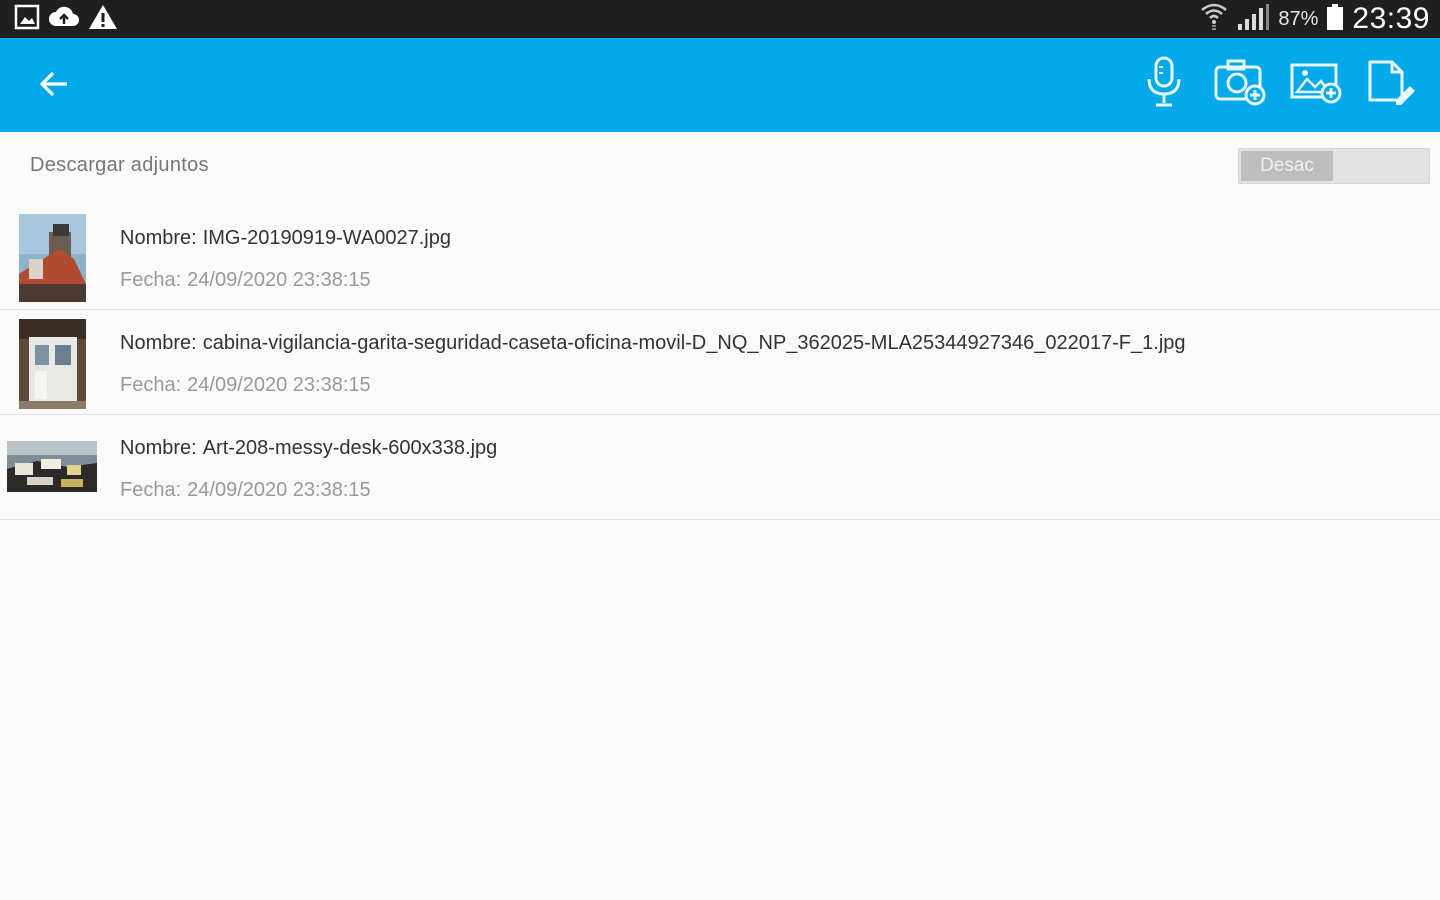 This screenshot has height=900, width=1440. I want to click on download-attachments-label: Descargar adjuntos, so click(119, 165).